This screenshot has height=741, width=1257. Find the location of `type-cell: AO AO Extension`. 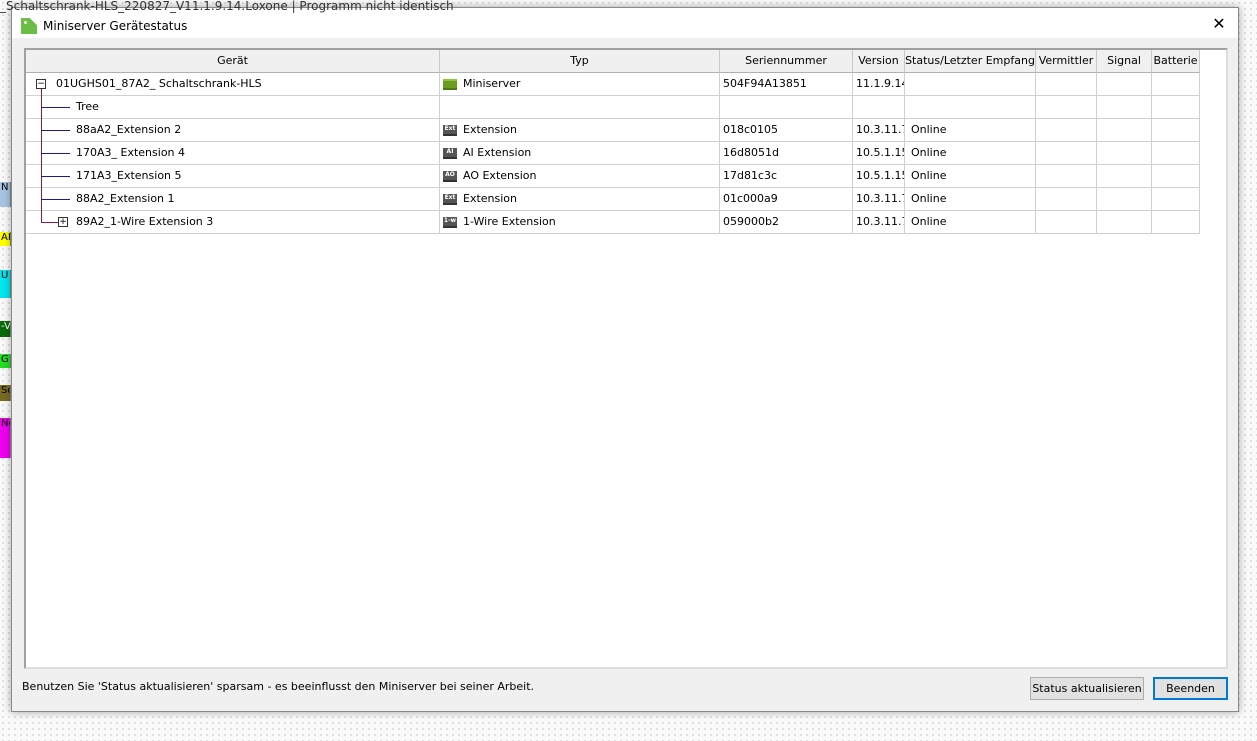

type-cell: AO AO Extension is located at coordinates (580, 176).